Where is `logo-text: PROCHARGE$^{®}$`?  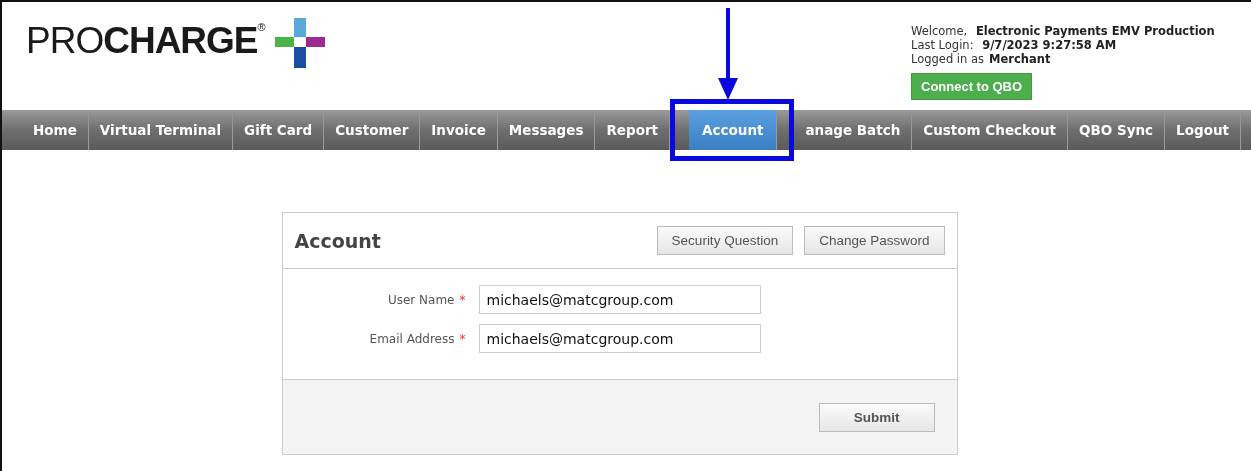
logo-text: PROCHARGE$^{®}$ is located at coordinates (145, 40).